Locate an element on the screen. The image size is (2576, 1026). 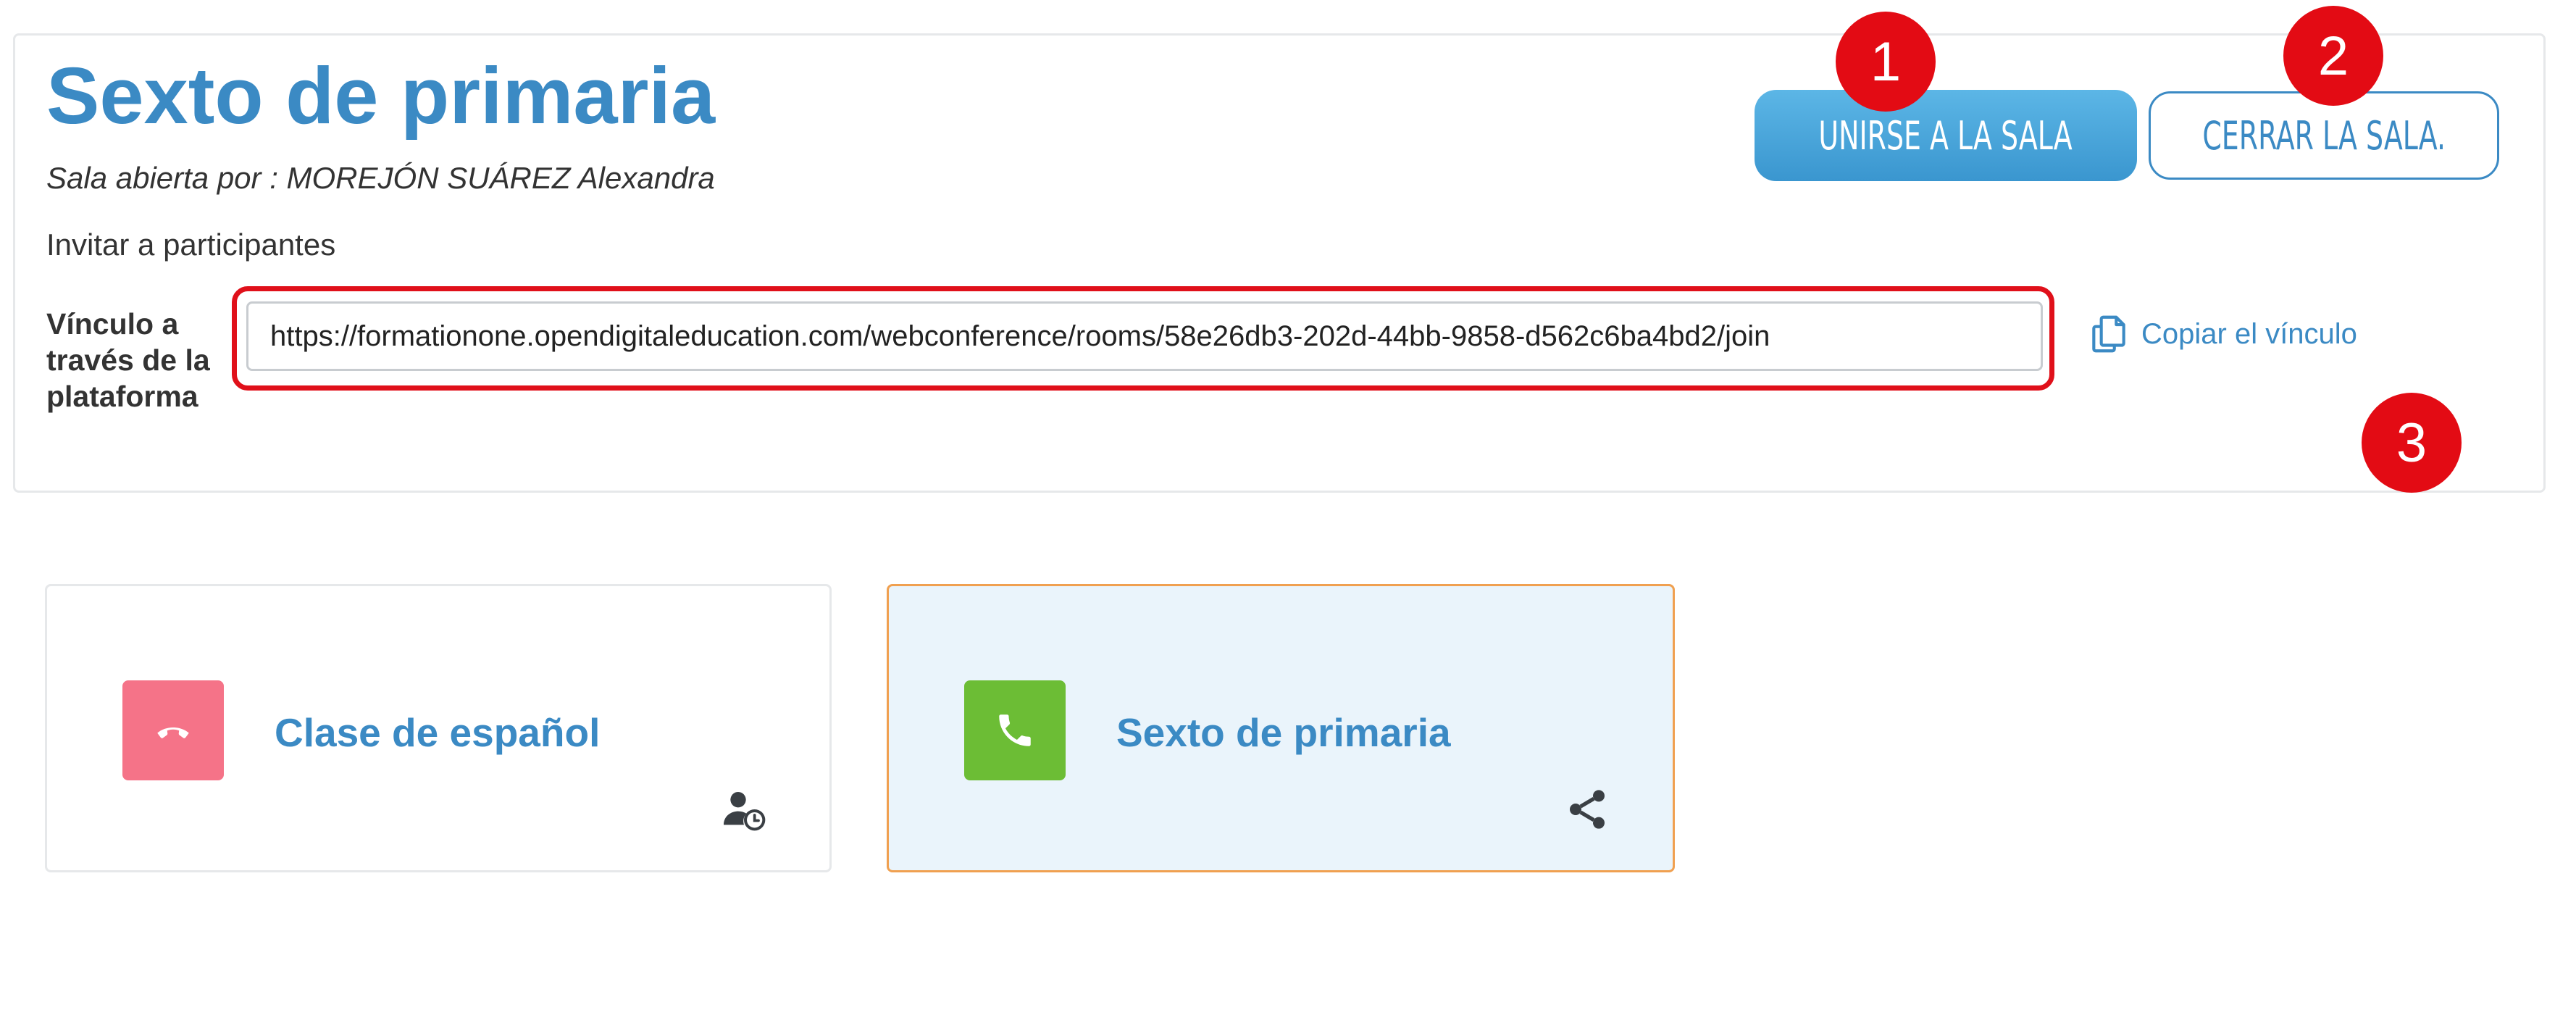
annotation-badge-2: 2 is located at coordinates (2333, 56).